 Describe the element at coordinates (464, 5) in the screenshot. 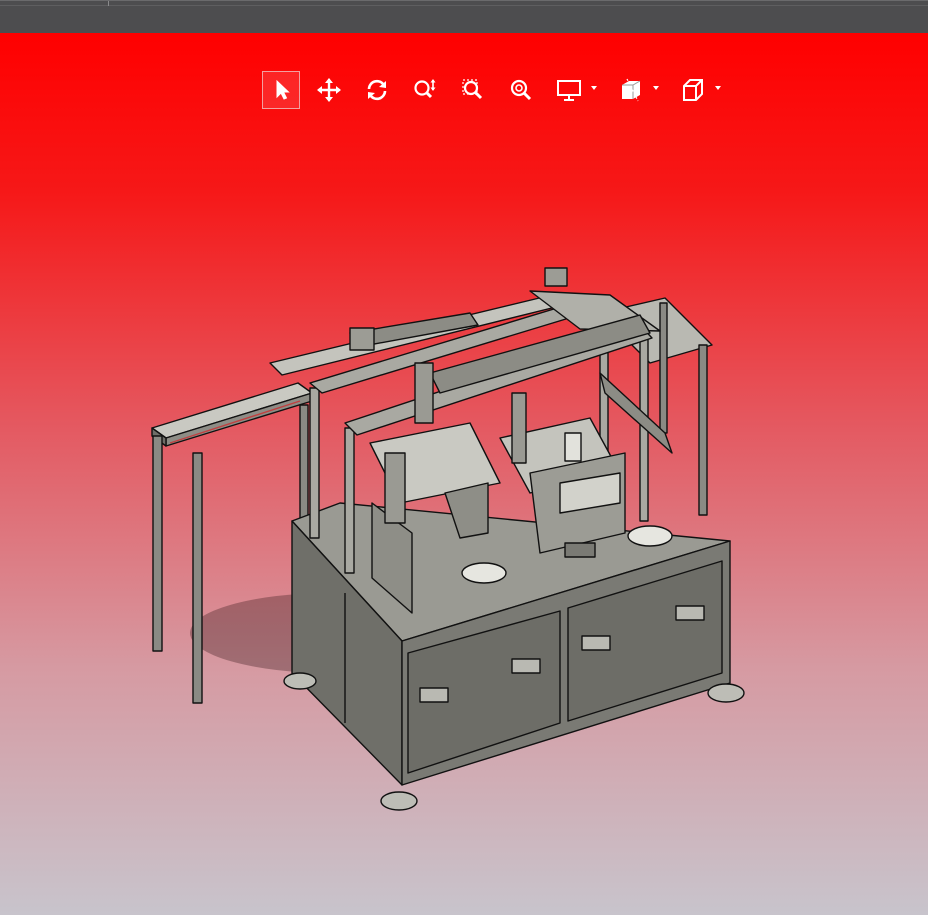

I see `toolbar-divider-line` at that location.